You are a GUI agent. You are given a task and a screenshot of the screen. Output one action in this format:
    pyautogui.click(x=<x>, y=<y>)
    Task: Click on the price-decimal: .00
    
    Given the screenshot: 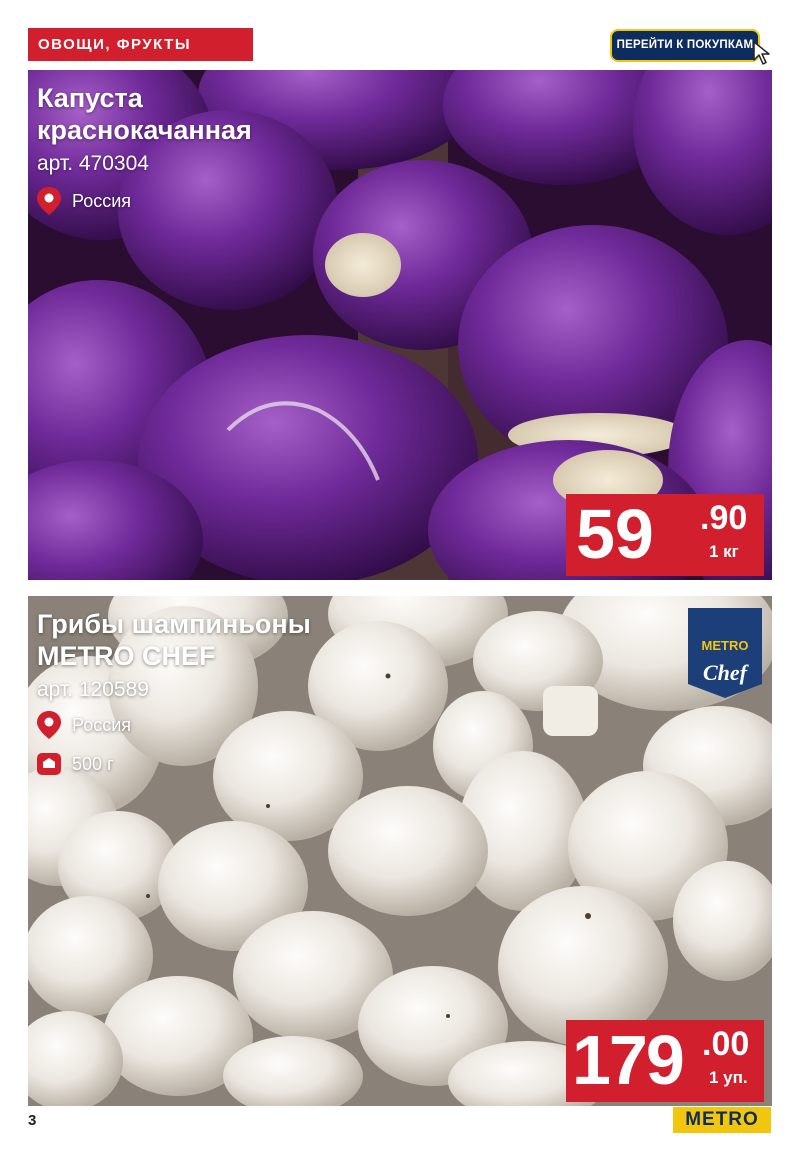 What is the action you would take?
    pyautogui.click(x=726, y=1044)
    